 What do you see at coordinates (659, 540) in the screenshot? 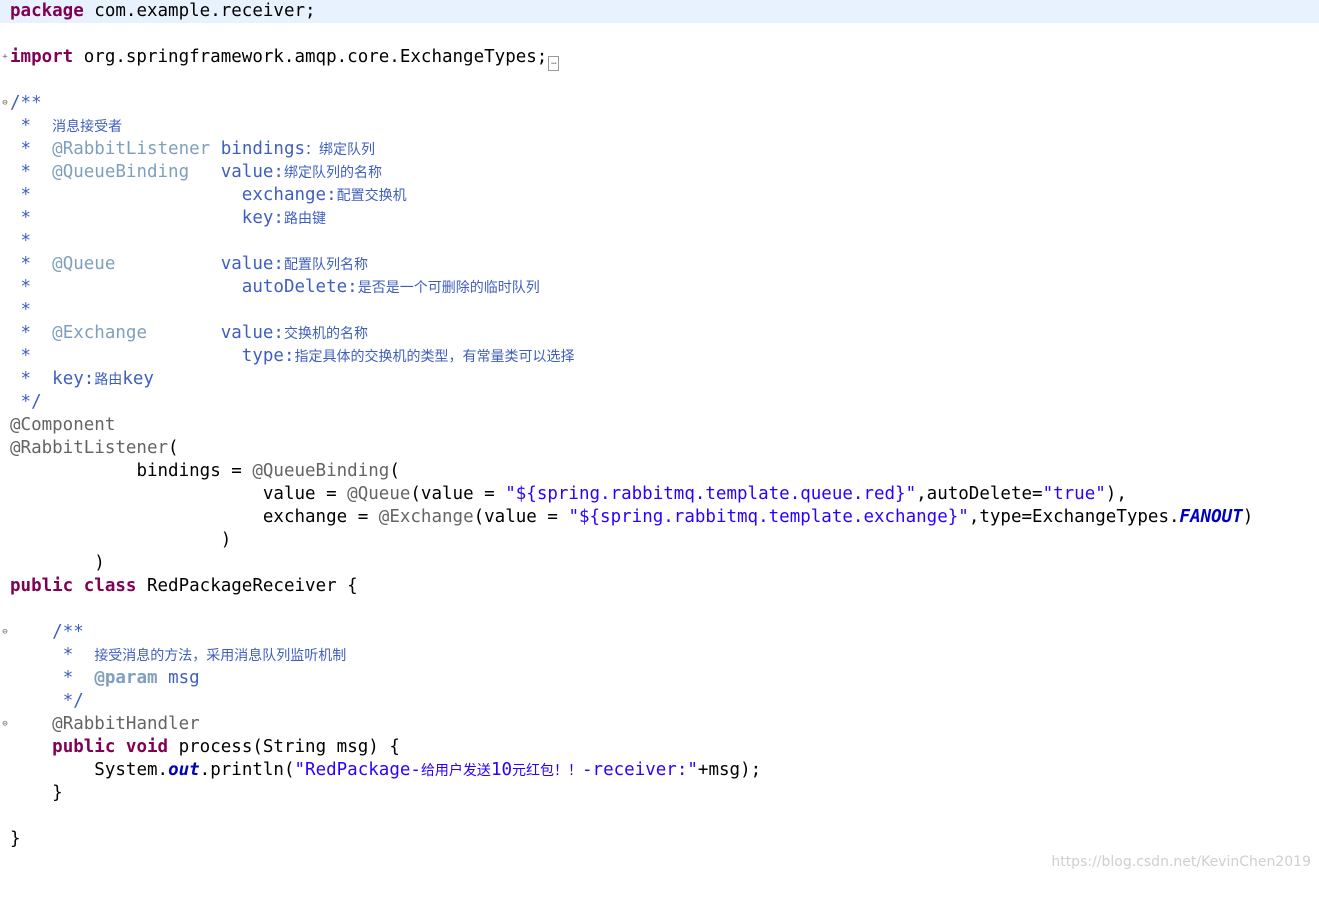
I see `code-line-inner-close: )` at bounding box center [659, 540].